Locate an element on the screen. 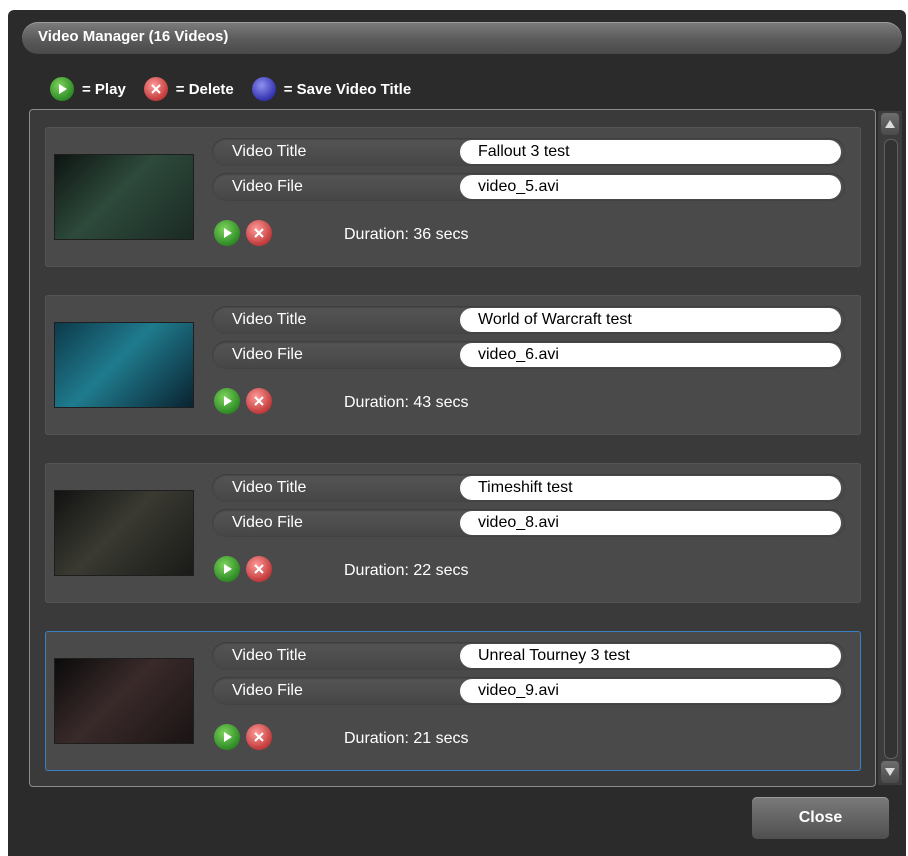  legend: = Play = Delete = Save Video Title is located at coordinates (239, 89).